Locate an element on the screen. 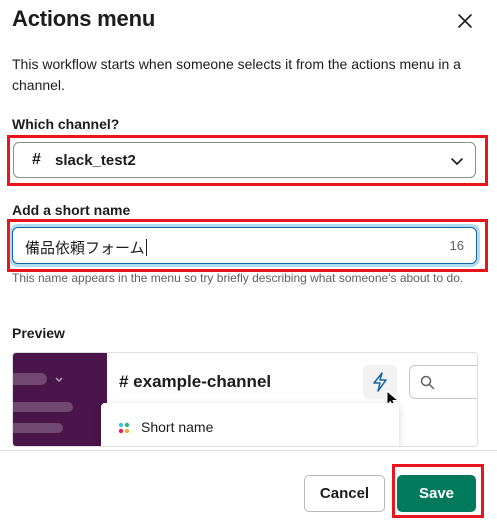  footer-divider is located at coordinates (248, 450).